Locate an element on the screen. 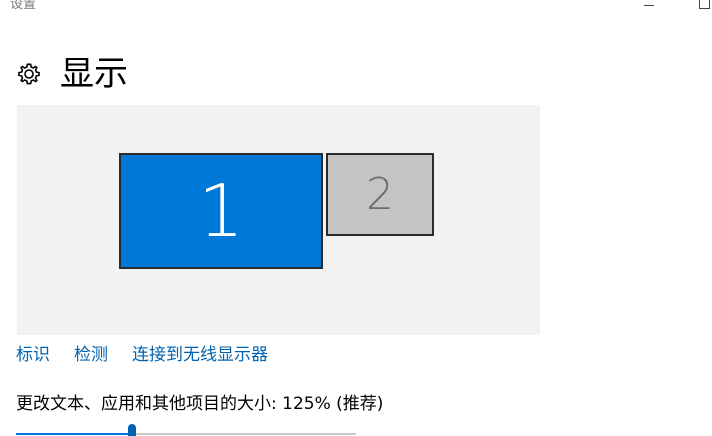  scale-slider-thumb is located at coordinates (132, 430).